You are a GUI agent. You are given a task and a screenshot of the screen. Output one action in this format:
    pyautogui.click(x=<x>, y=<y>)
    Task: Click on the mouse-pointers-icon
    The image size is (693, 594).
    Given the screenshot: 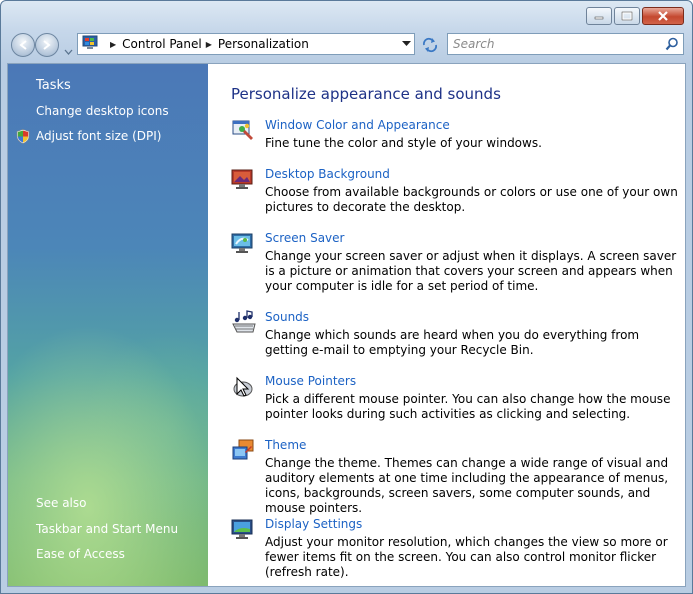 What is the action you would take?
    pyautogui.click(x=243, y=386)
    